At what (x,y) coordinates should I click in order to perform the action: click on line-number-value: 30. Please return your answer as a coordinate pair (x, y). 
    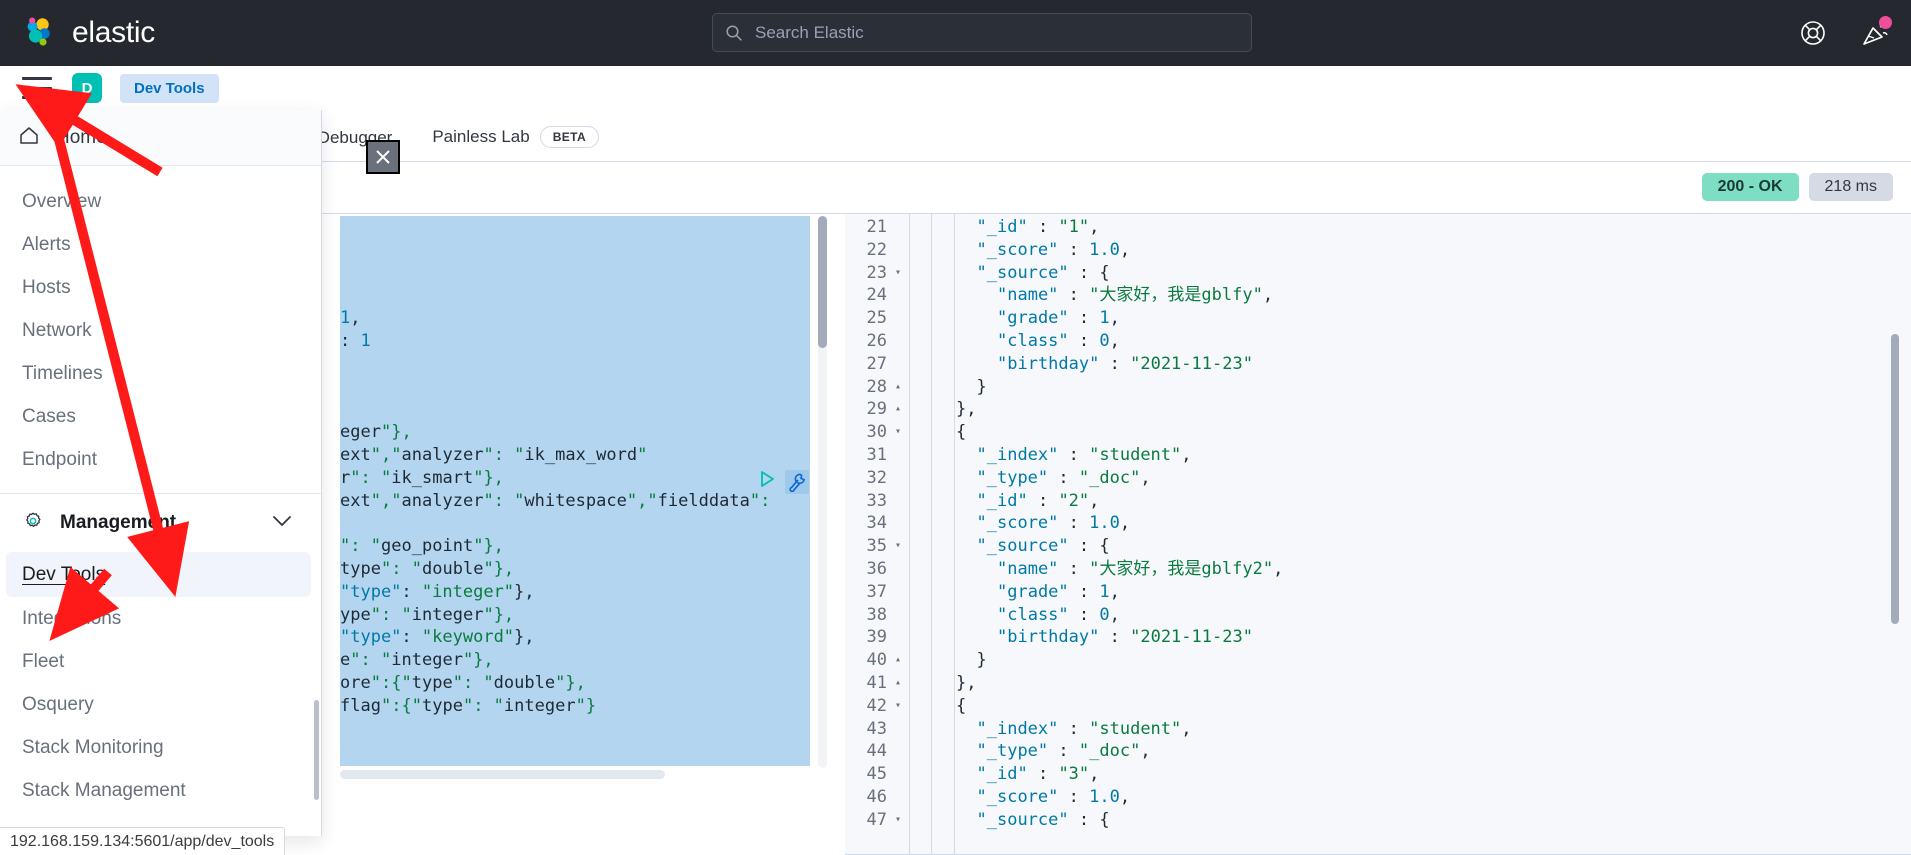
    Looking at the image, I should click on (876, 432).